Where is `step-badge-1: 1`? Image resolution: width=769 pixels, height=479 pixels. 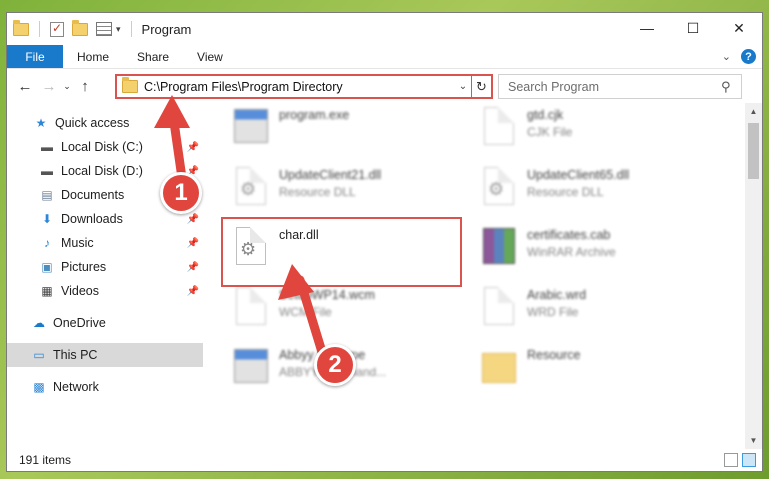
step-badge-1: 1 is located at coordinates (181, 193).